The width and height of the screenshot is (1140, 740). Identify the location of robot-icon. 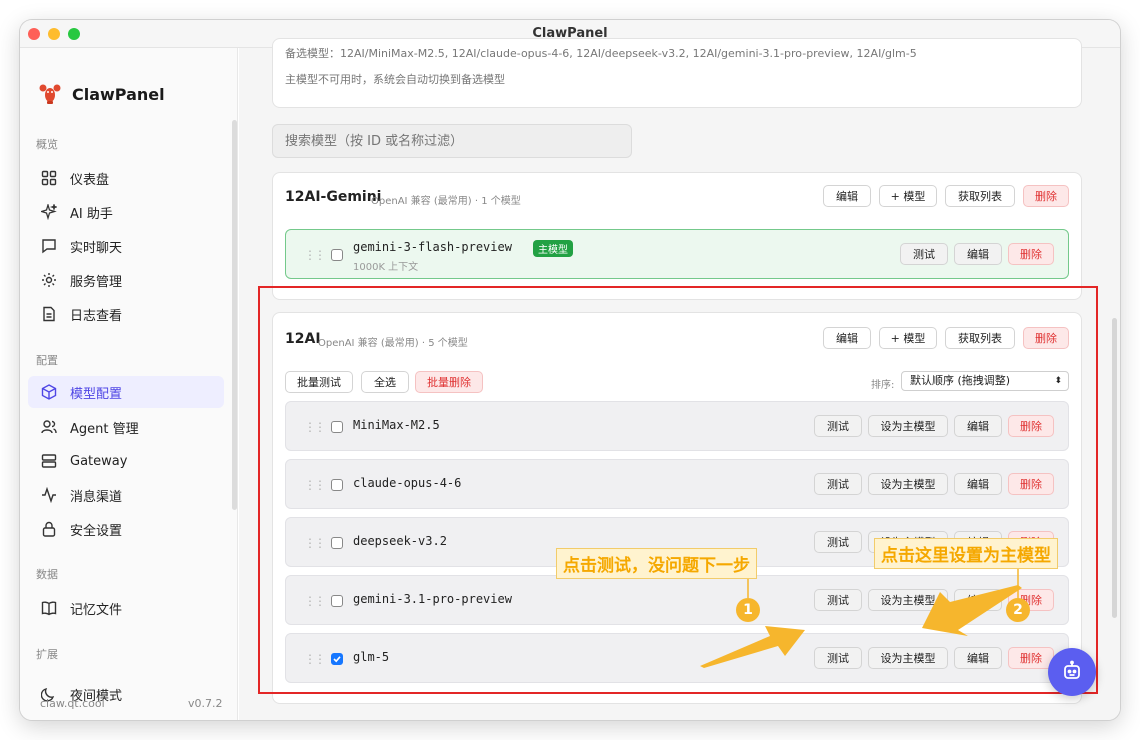
(1072, 672).